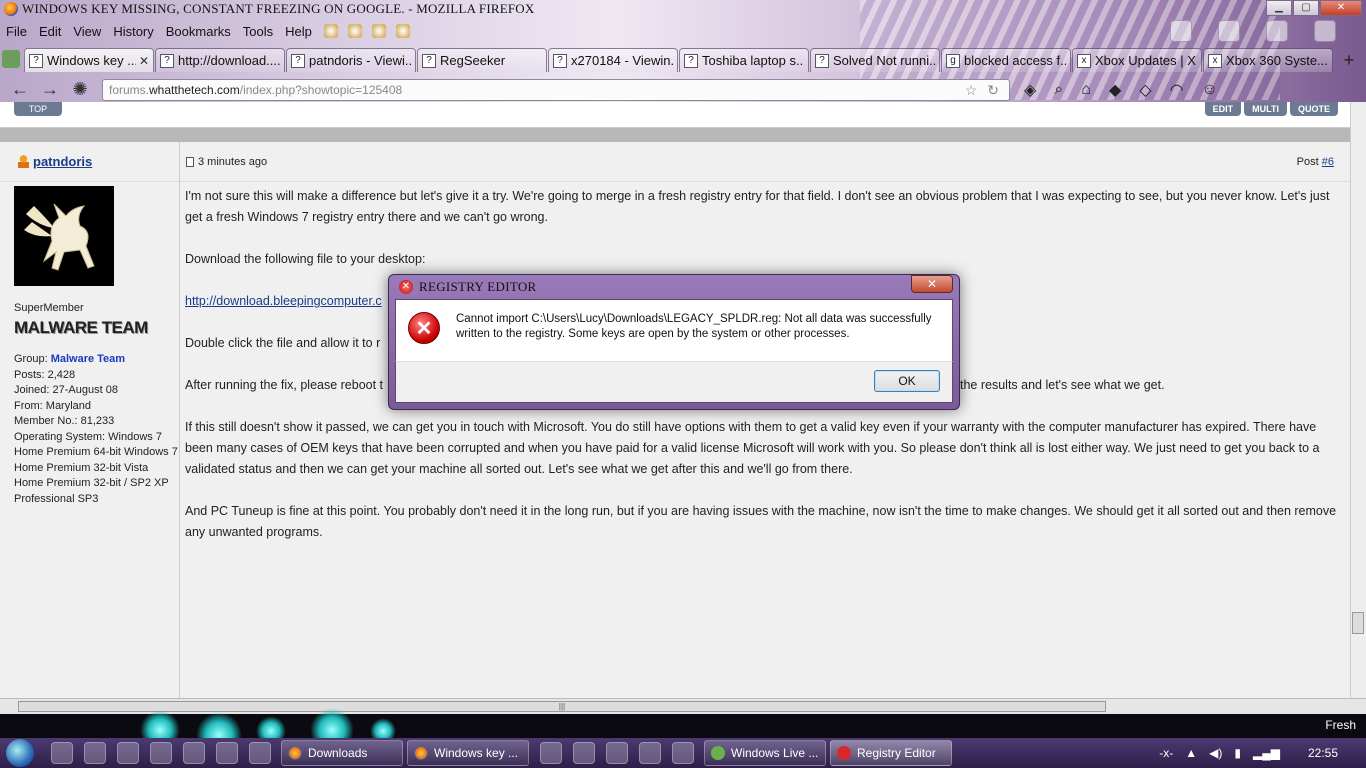  Describe the element at coordinates (1215, 753) in the screenshot. I see `volume-icon: ◀)` at that location.